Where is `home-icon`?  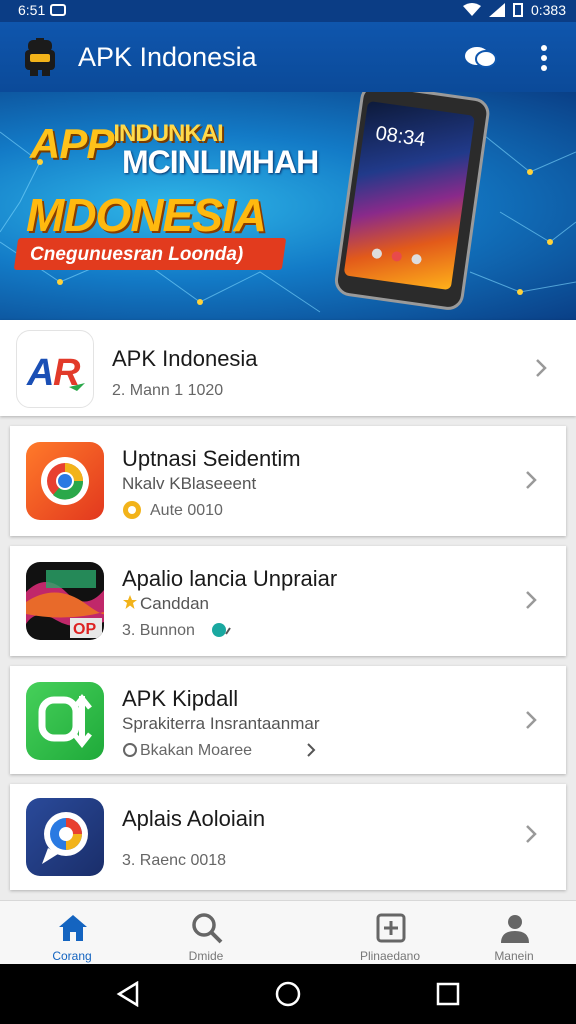
home-icon is located at coordinates (73, 928).